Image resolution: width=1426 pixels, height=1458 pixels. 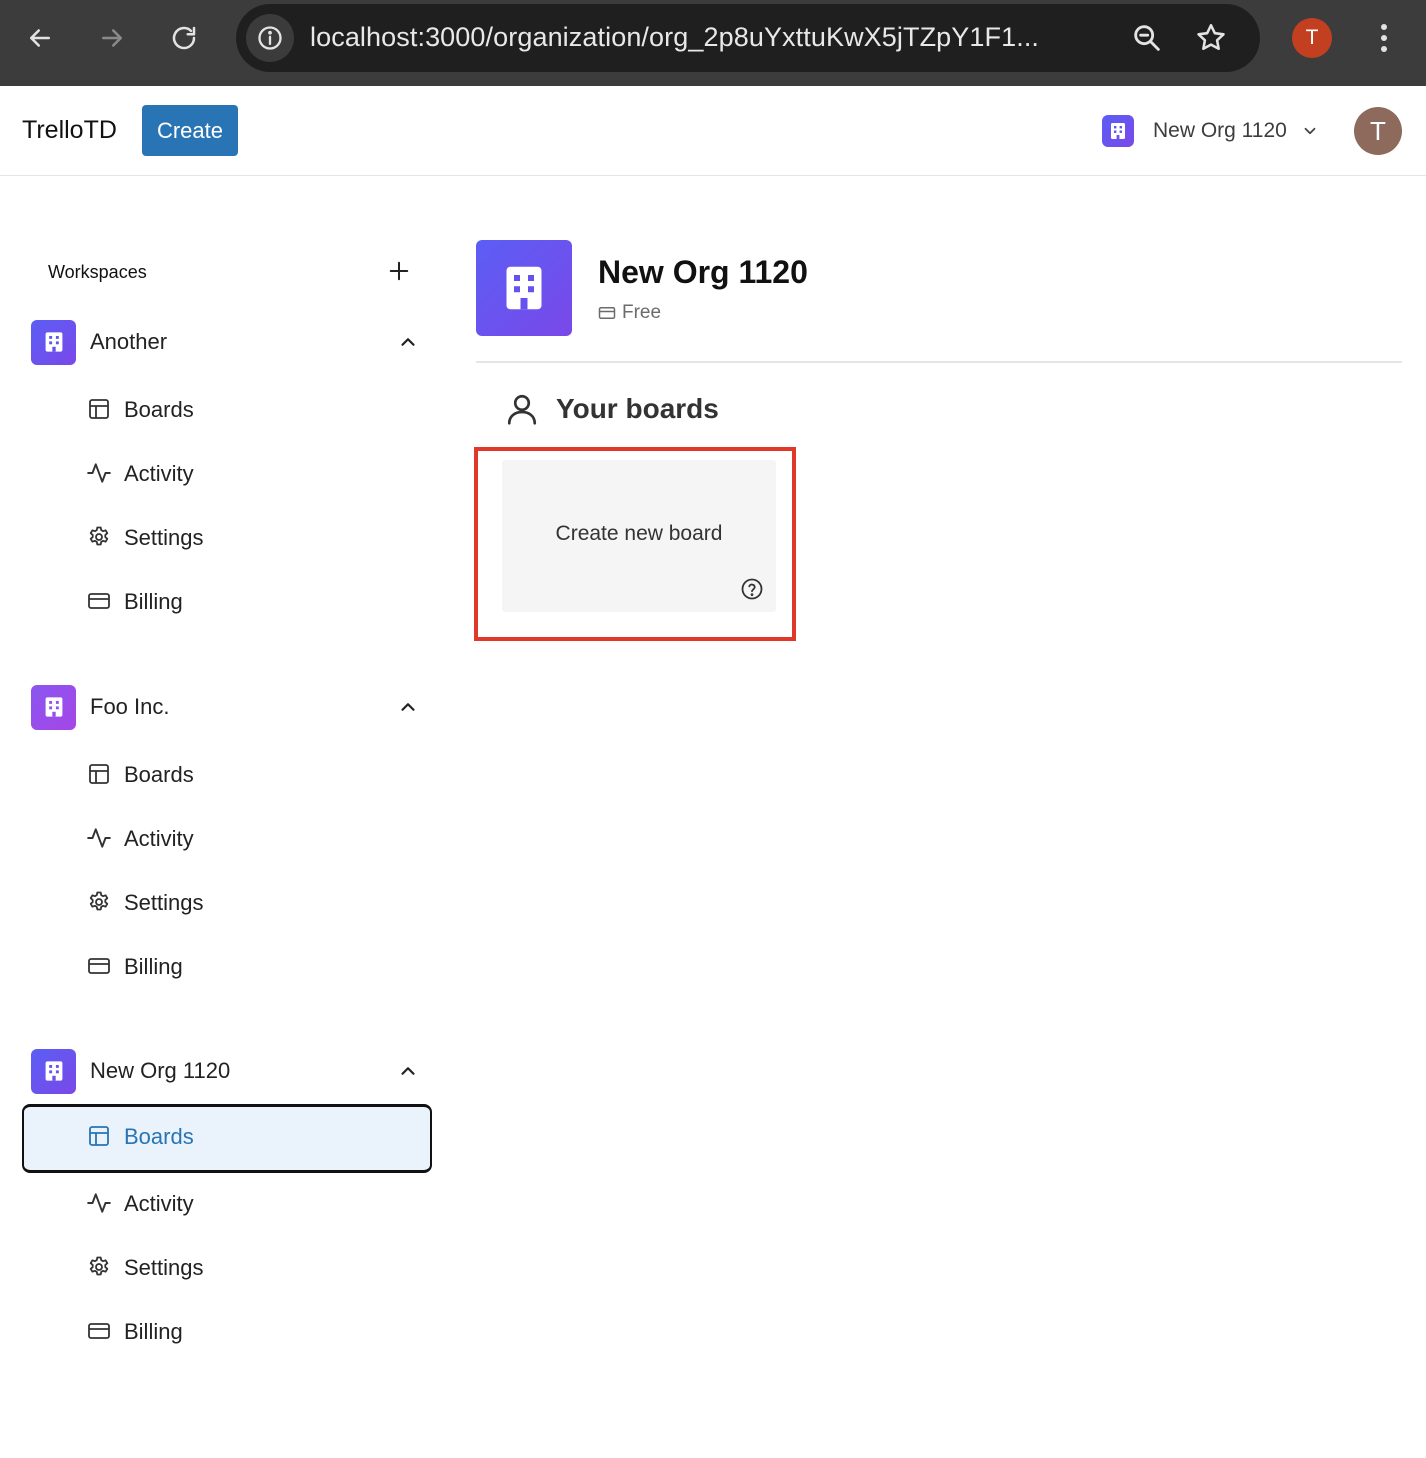 I want to click on add-workspace-button, so click(x=399, y=271).